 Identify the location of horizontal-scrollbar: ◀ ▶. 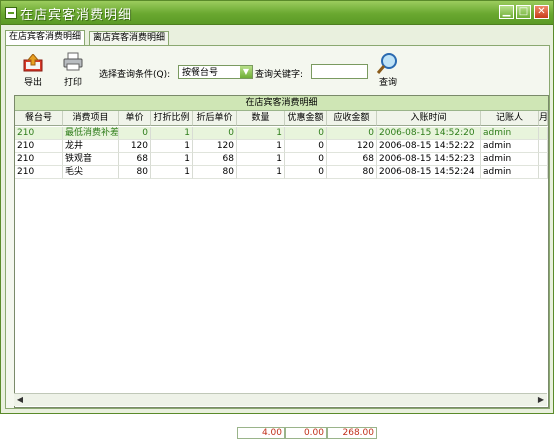
(280, 399).